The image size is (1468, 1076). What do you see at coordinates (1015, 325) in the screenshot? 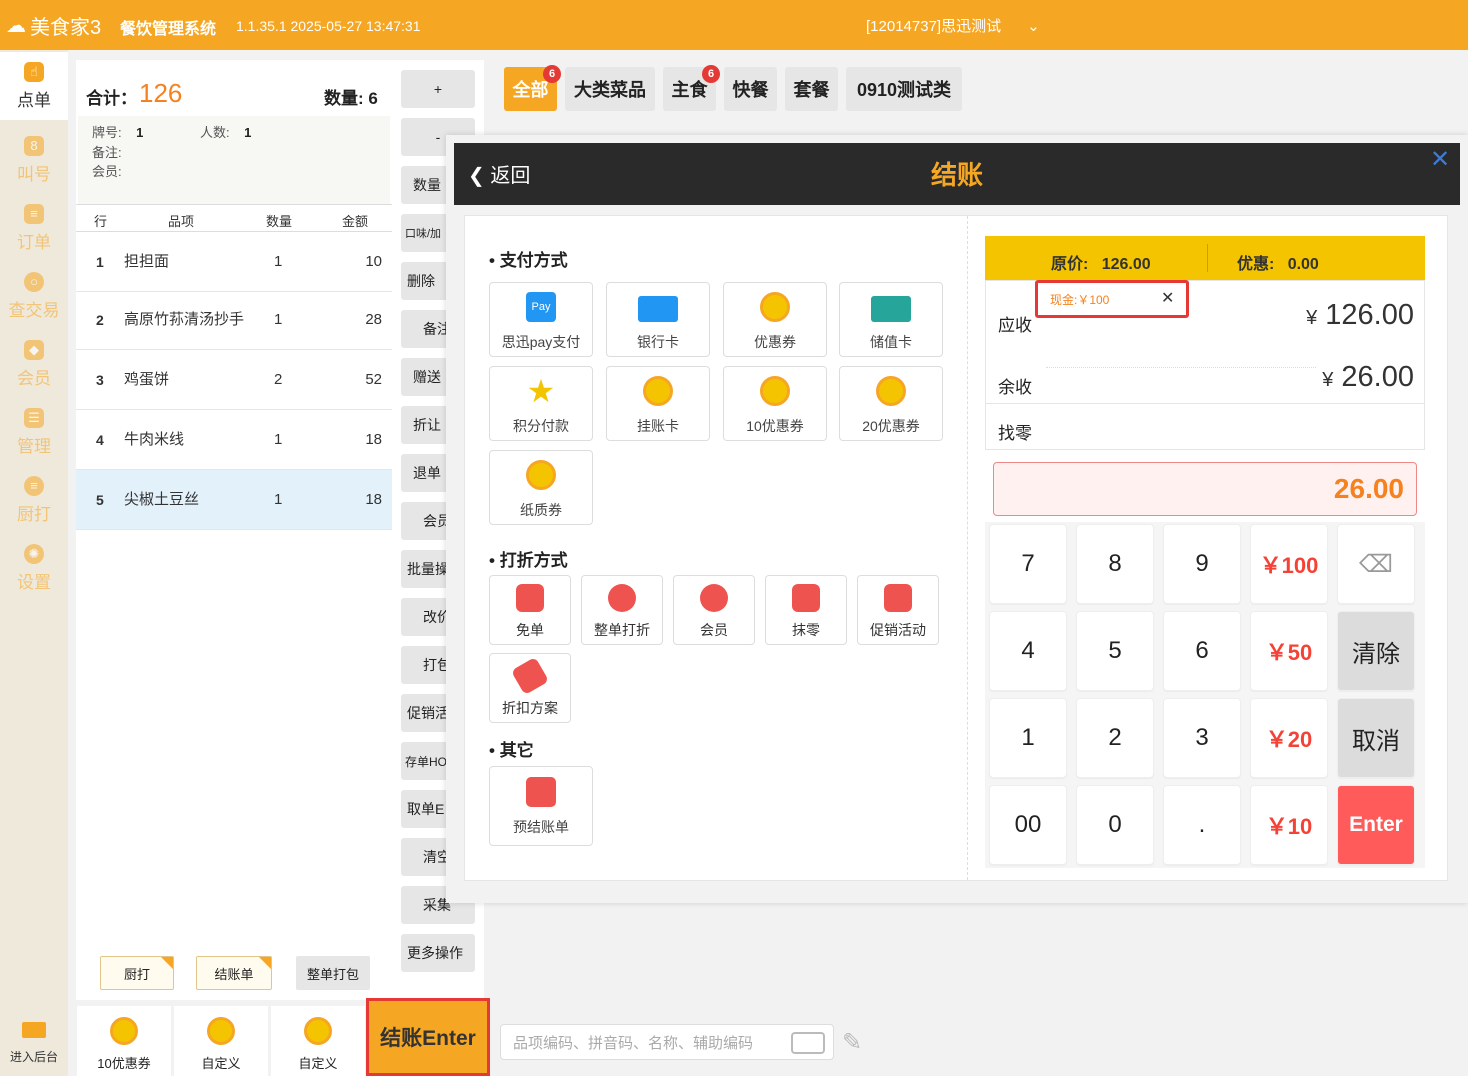
I see `receivable-label: 应收` at bounding box center [1015, 325].